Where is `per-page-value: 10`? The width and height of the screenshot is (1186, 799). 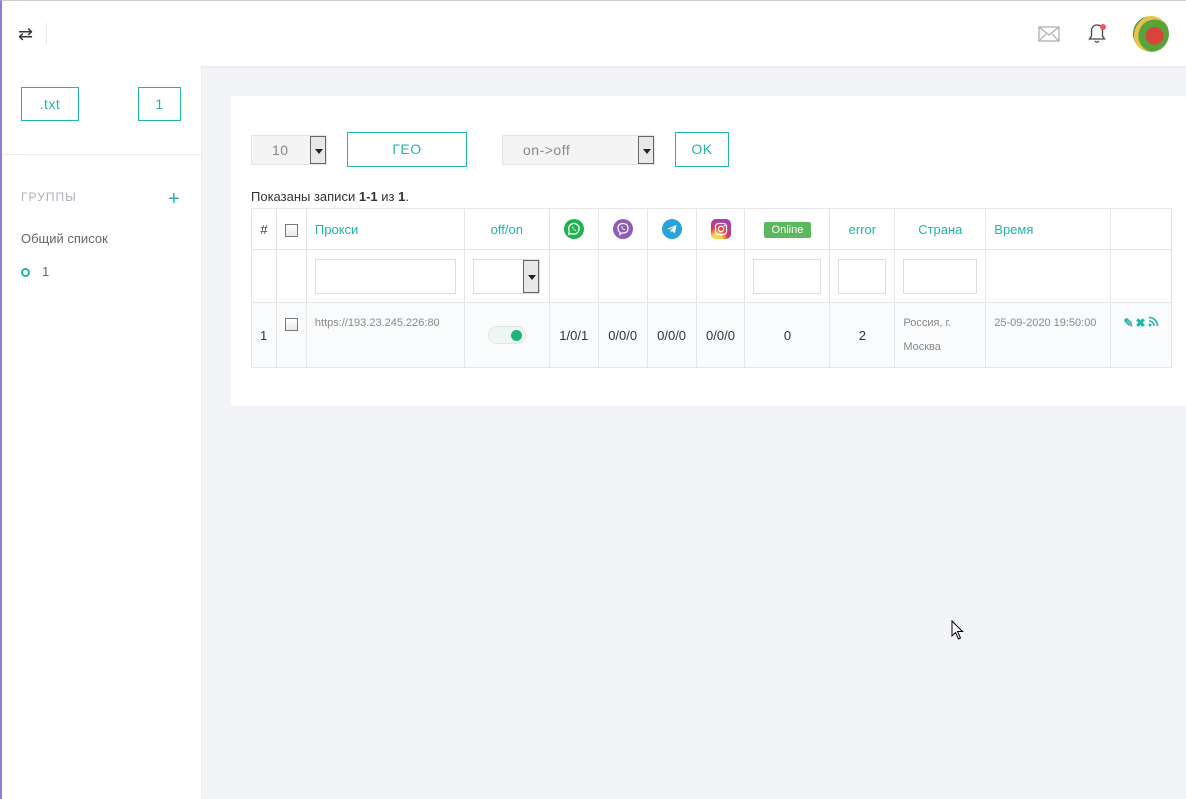
per-page-value: 10 is located at coordinates (280, 150).